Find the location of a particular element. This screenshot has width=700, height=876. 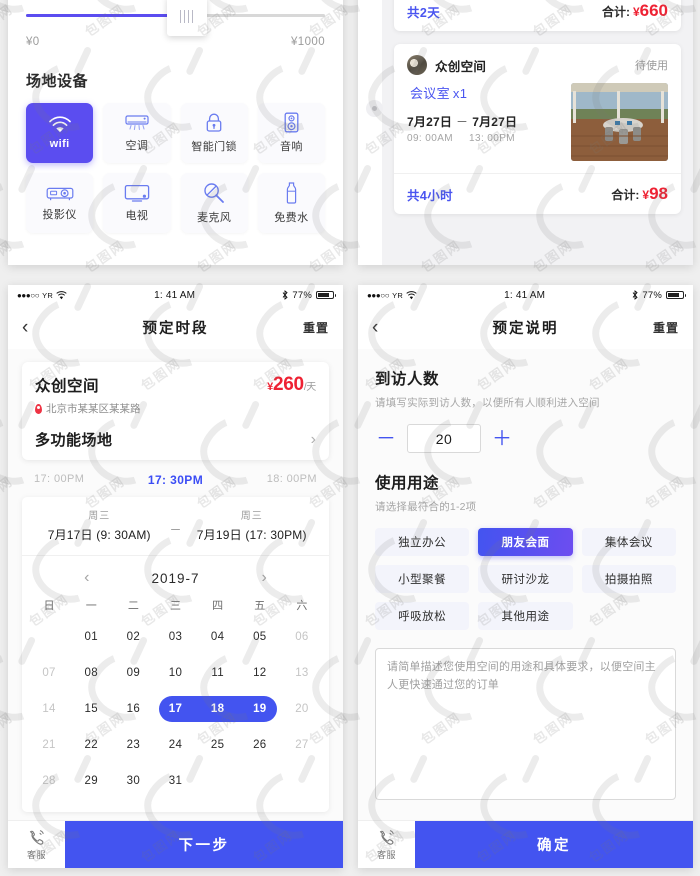

status-bar: ●●●○○ YR 1: 41 AM 77% is located at coordinates (525, 295).